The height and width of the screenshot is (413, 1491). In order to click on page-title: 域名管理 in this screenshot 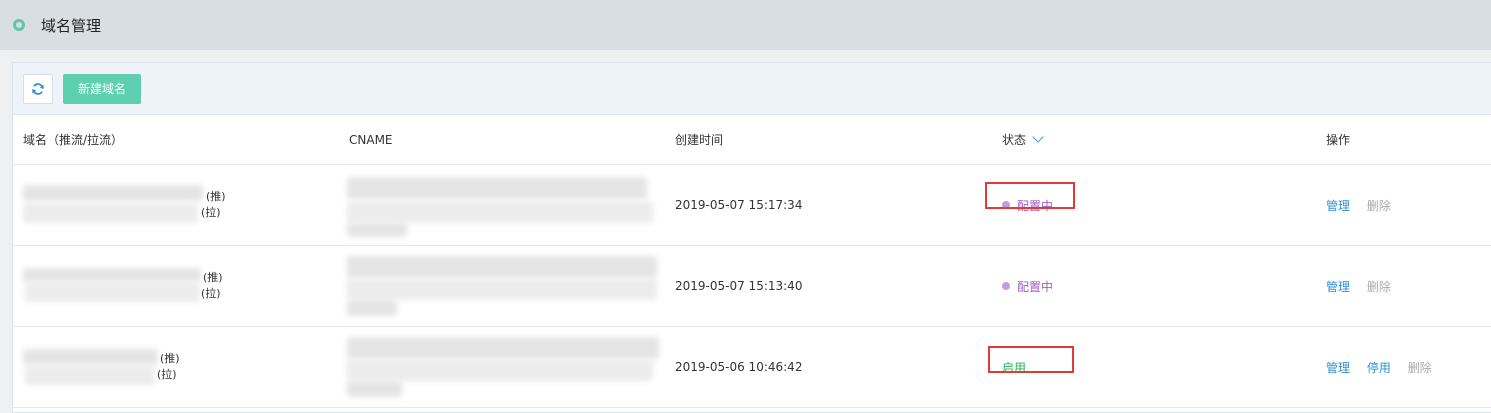, I will do `click(71, 25)`.